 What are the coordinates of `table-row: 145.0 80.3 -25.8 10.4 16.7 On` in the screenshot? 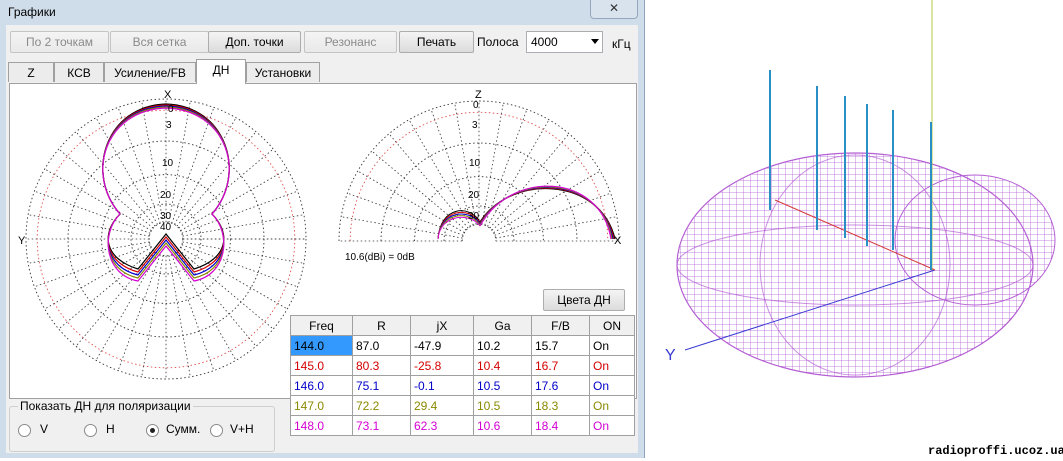 It's located at (462, 365).